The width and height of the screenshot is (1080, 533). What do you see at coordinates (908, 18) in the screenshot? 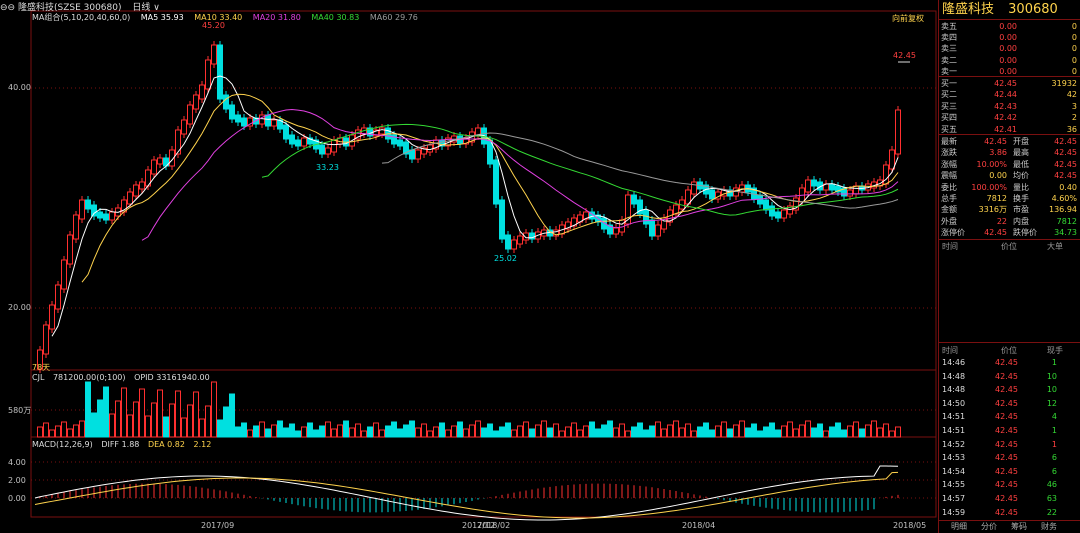
I see `restore-label: 向前复权` at bounding box center [908, 18].